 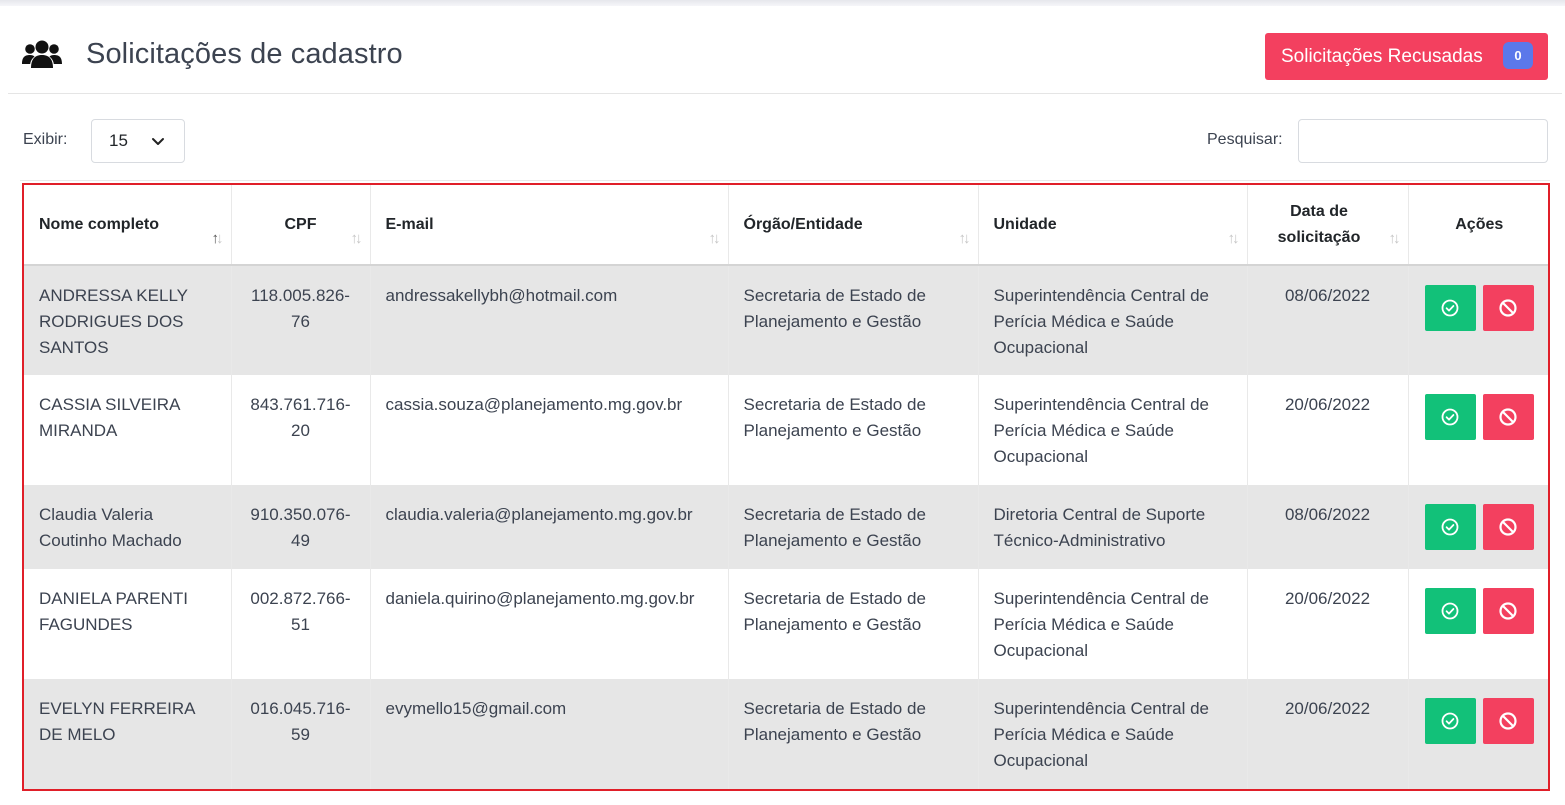 What do you see at coordinates (118, 140) in the screenshot?
I see `show-entries-value: 15` at bounding box center [118, 140].